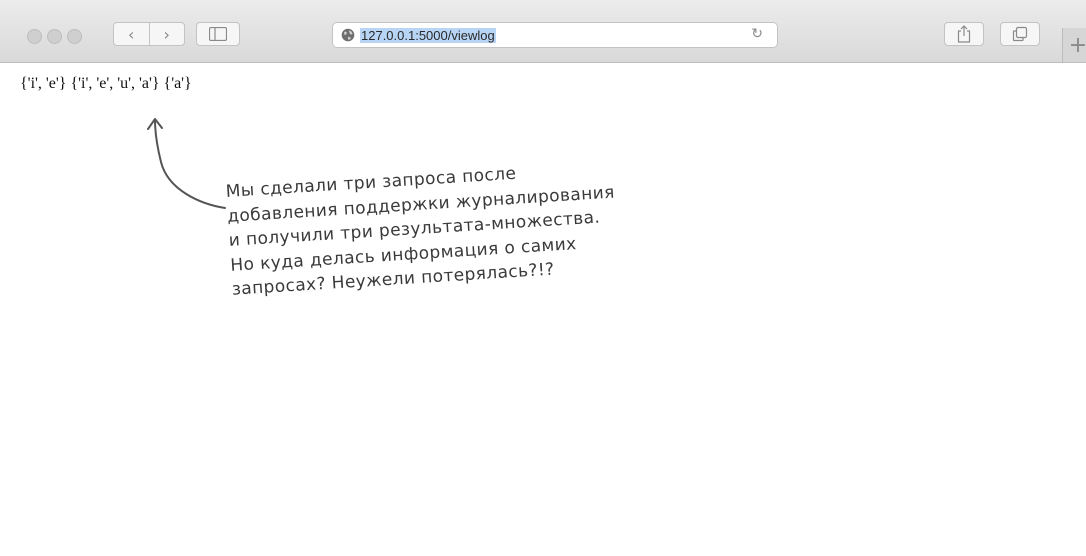 Image resolution: width=1086 pixels, height=556 pixels. I want to click on zoom-window-button, so click(74, 36).